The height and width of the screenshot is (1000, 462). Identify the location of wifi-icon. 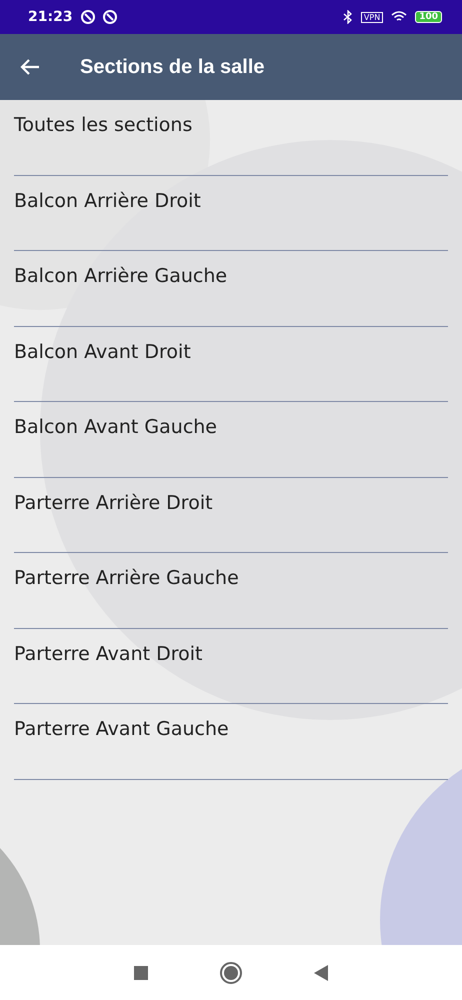
(399, 17).